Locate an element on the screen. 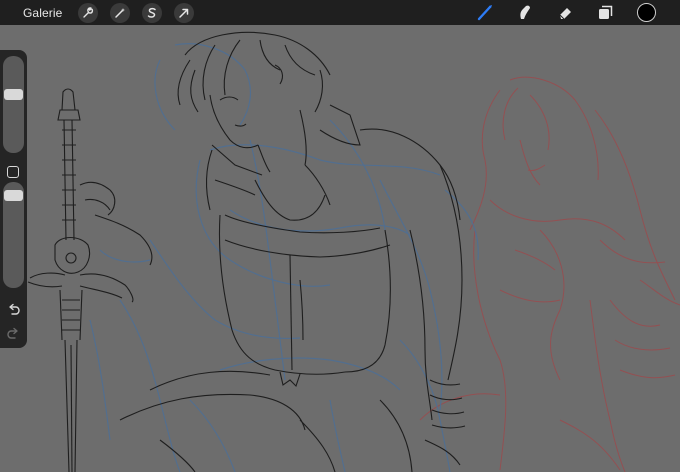 This screenshot has width=680, height=472. eraser-icon is located at coordinates (565, 13).